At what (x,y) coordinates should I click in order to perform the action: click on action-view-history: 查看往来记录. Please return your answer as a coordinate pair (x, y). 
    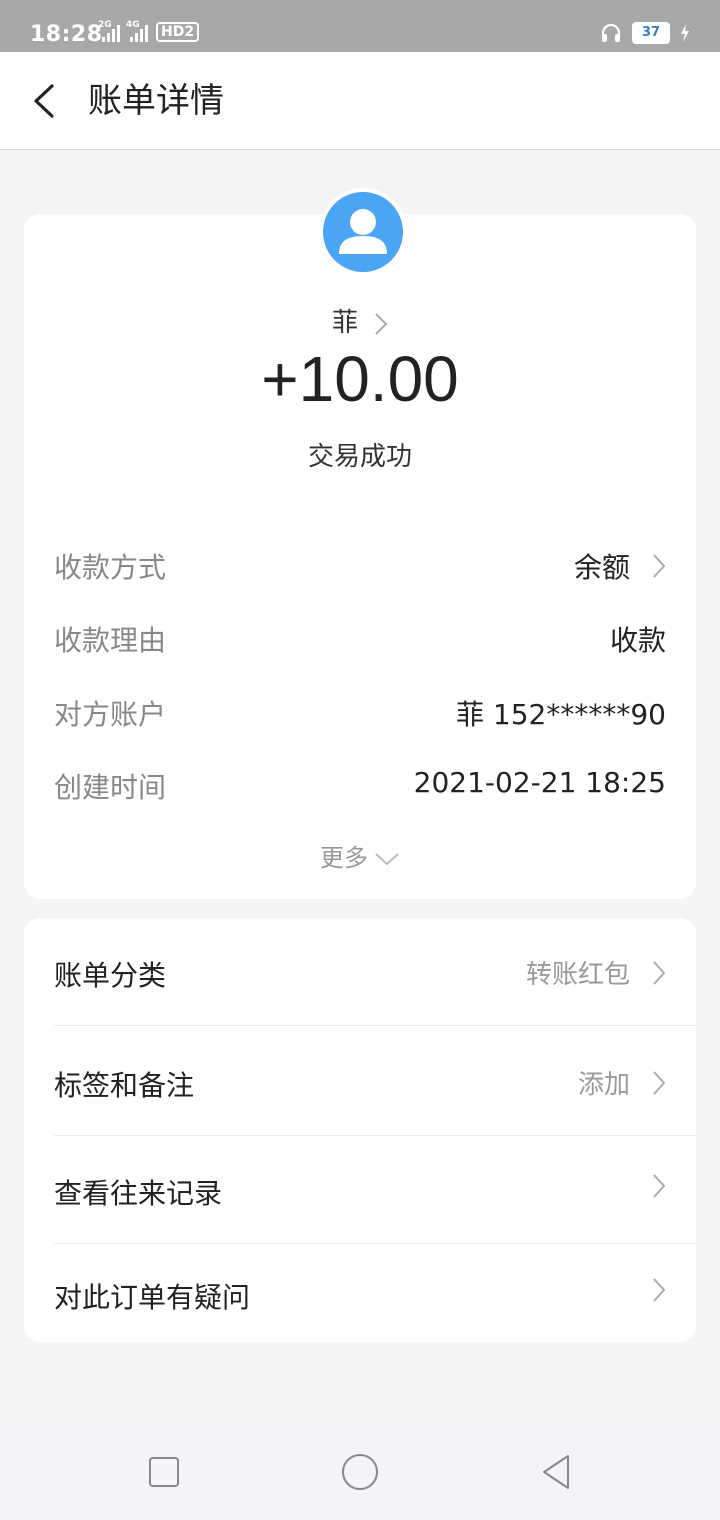
    Looking at the image, I should click on (375, 1190).